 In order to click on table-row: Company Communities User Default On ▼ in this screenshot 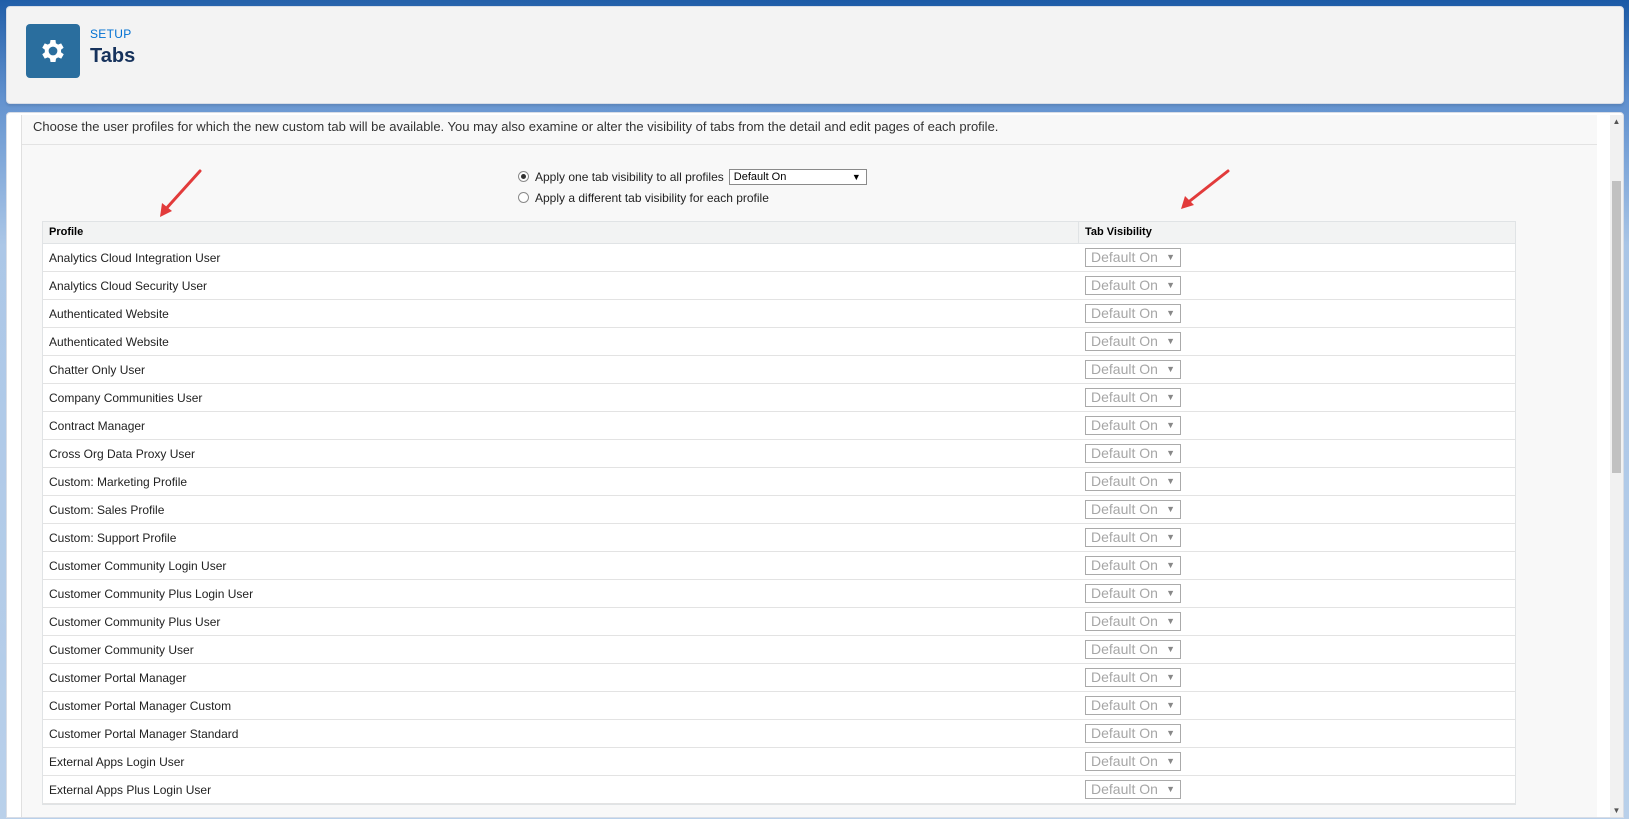, I will do `click(779, 398)`.